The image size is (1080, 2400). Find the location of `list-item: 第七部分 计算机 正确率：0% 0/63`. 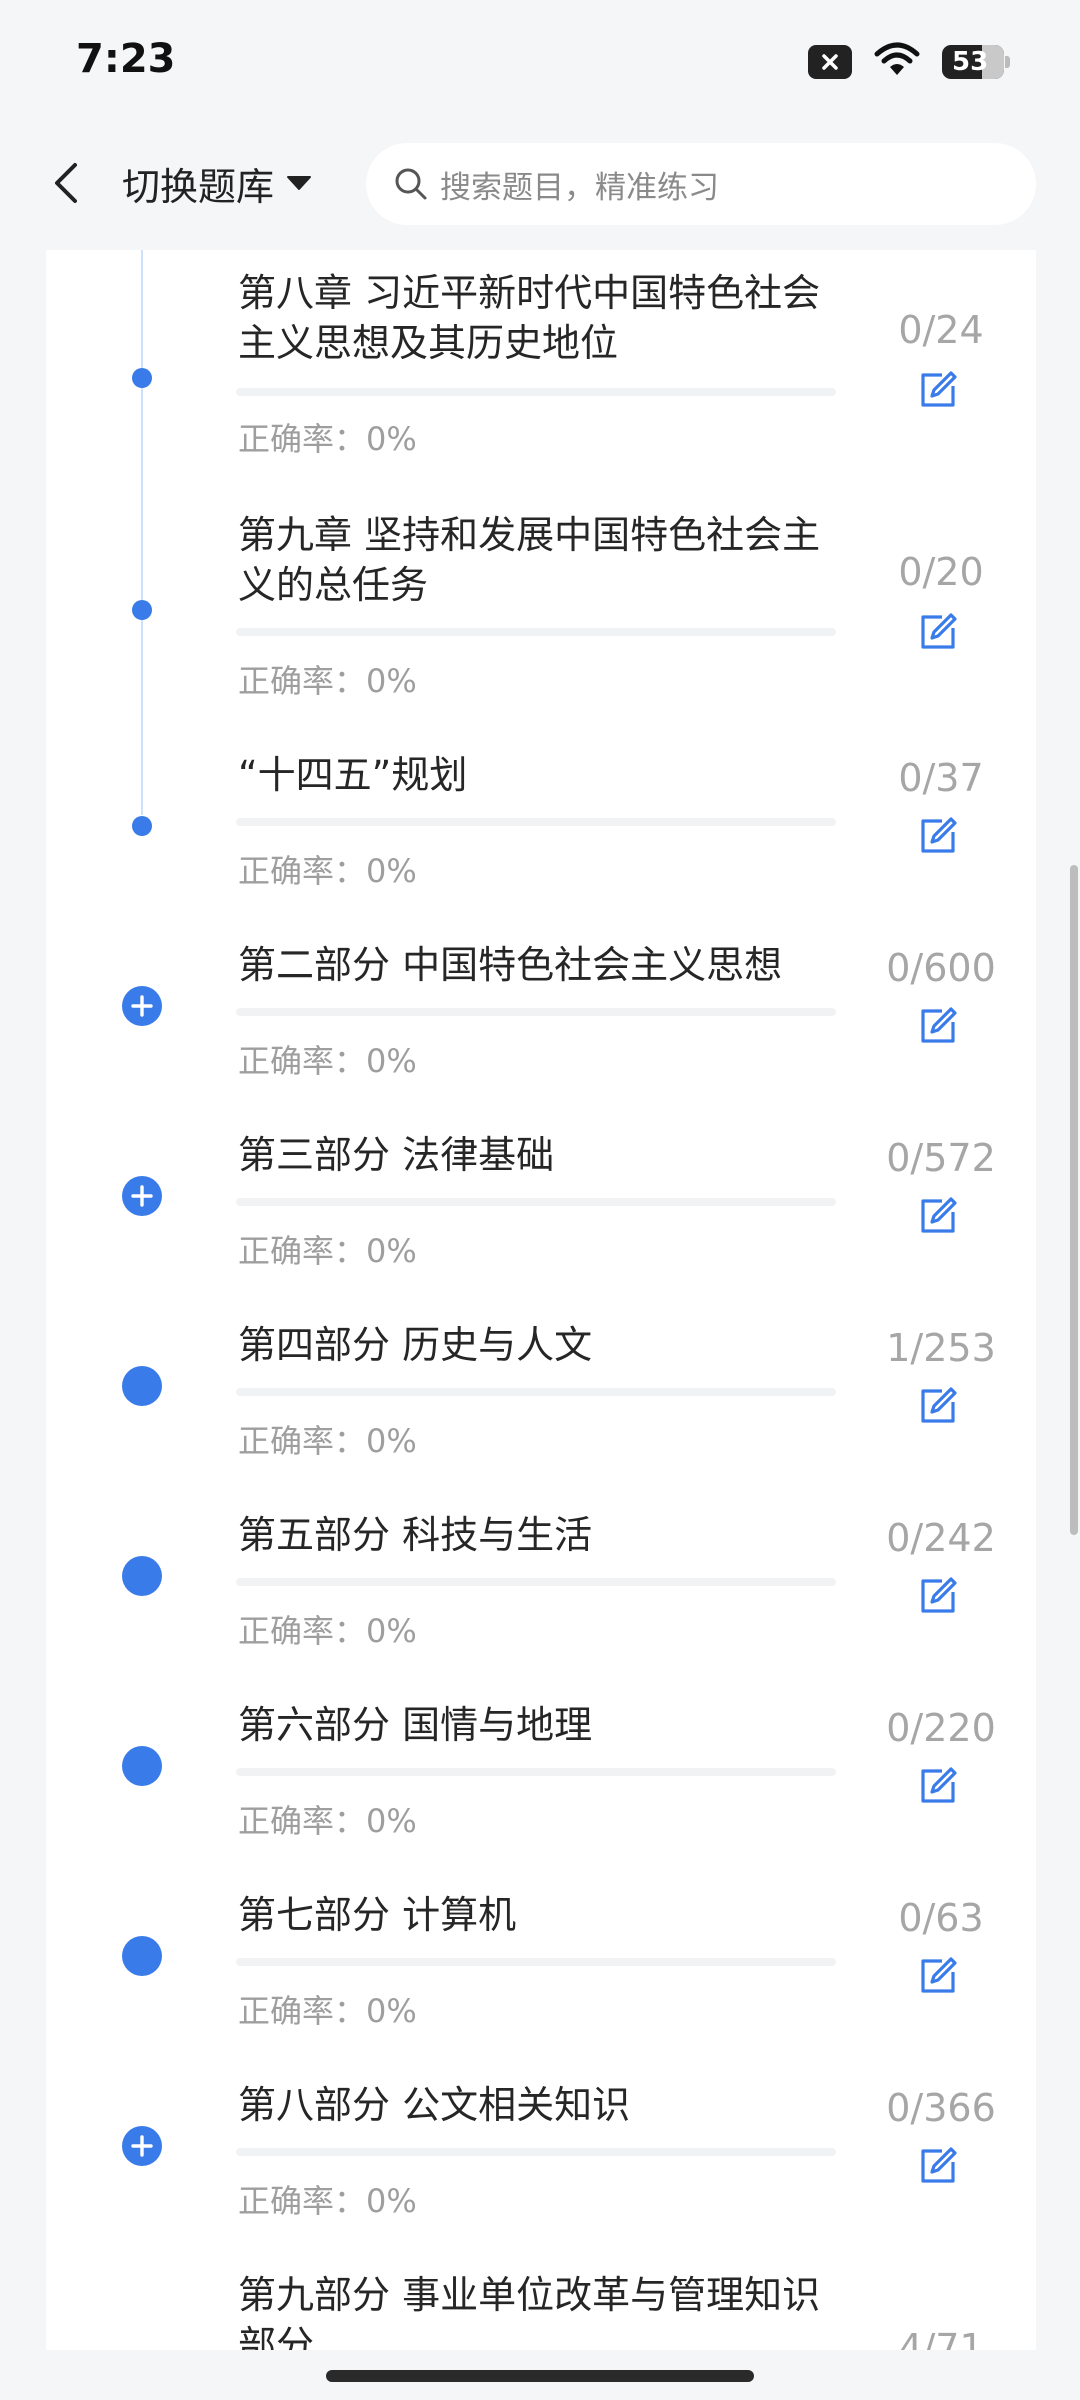

list-item: 第七部分 计算机 正确率：0% 0/63 is located at coordinates (541, 1985).